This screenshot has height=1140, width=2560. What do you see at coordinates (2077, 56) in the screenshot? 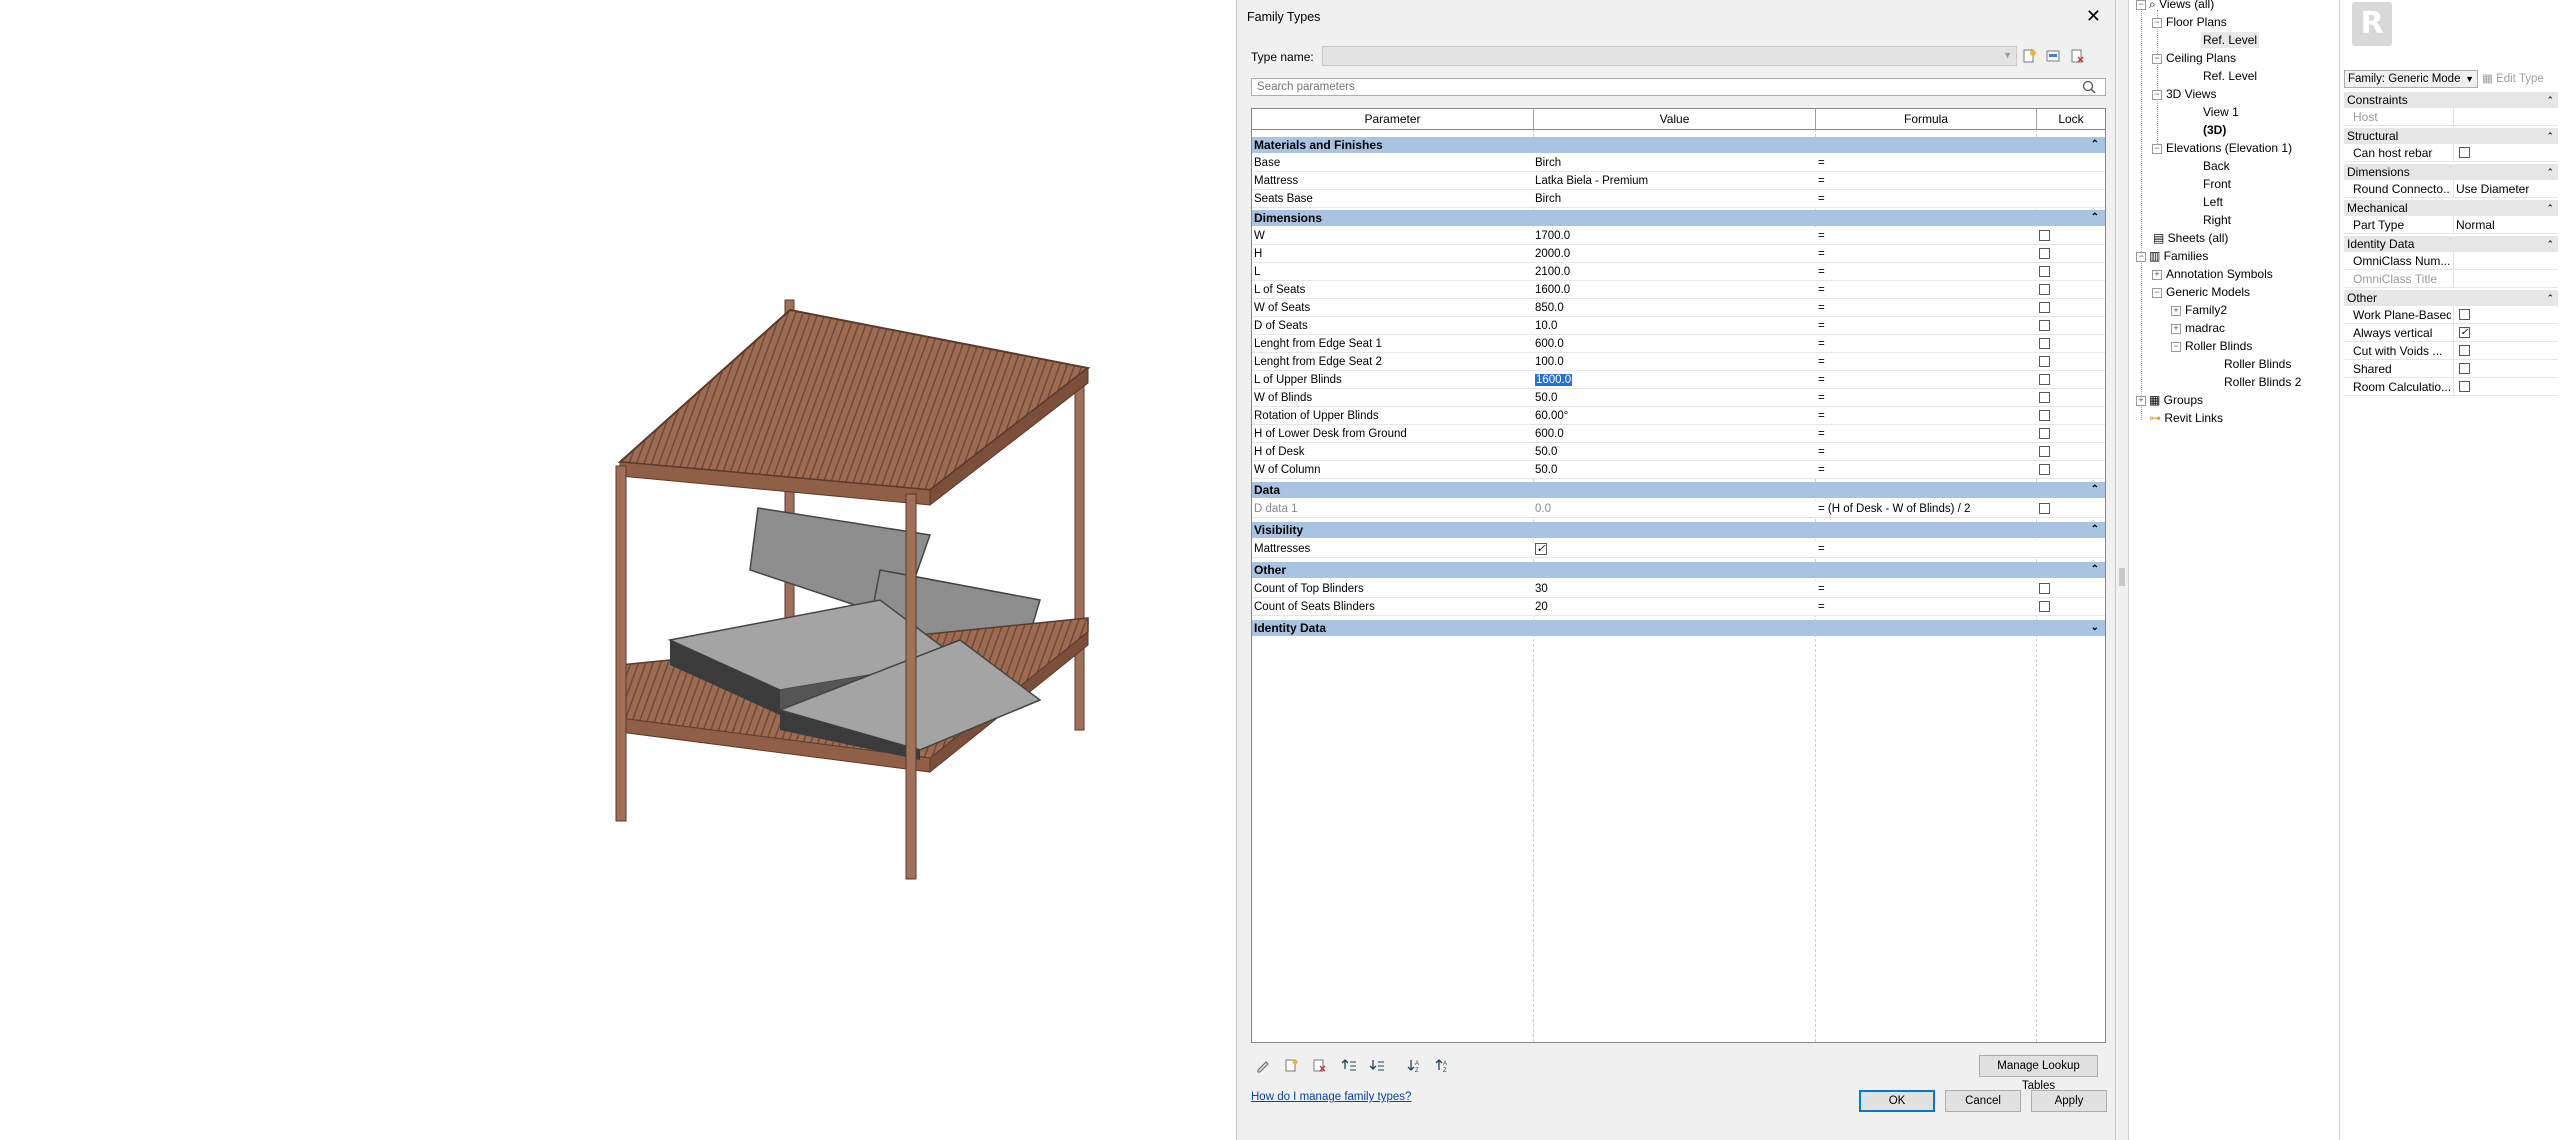
I see `delete-type-button` at bounding box center [2077, 56].